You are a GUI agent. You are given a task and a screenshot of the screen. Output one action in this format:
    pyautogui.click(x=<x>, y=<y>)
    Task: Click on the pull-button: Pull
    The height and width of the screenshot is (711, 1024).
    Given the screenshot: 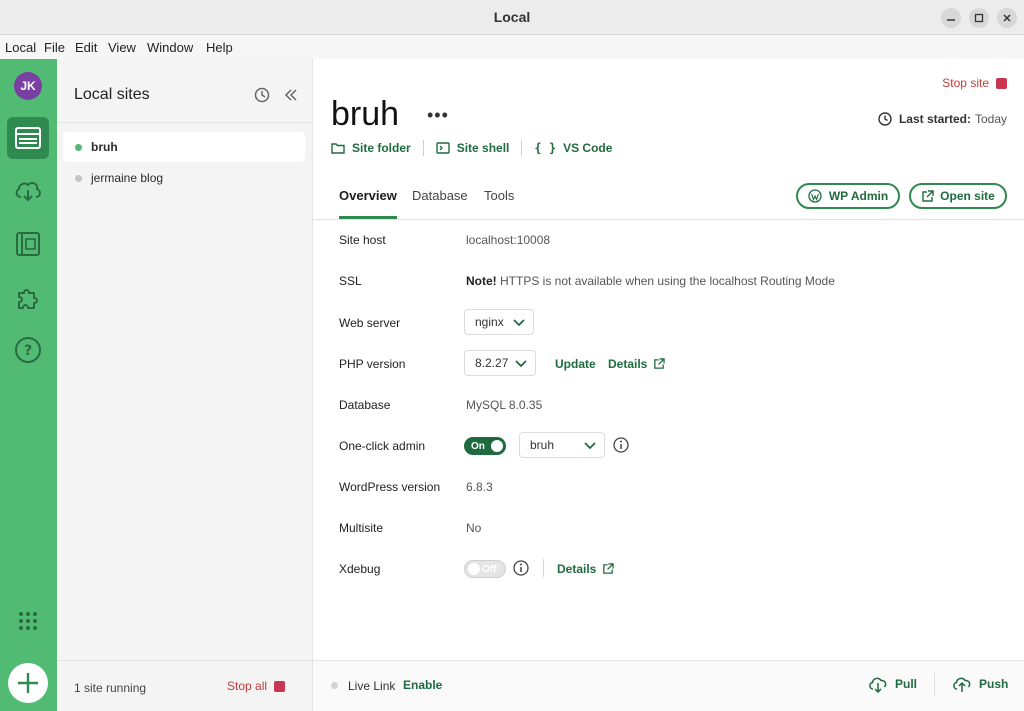 What is the action you would take?
    pyautogui.click(x=892, y=684)
    